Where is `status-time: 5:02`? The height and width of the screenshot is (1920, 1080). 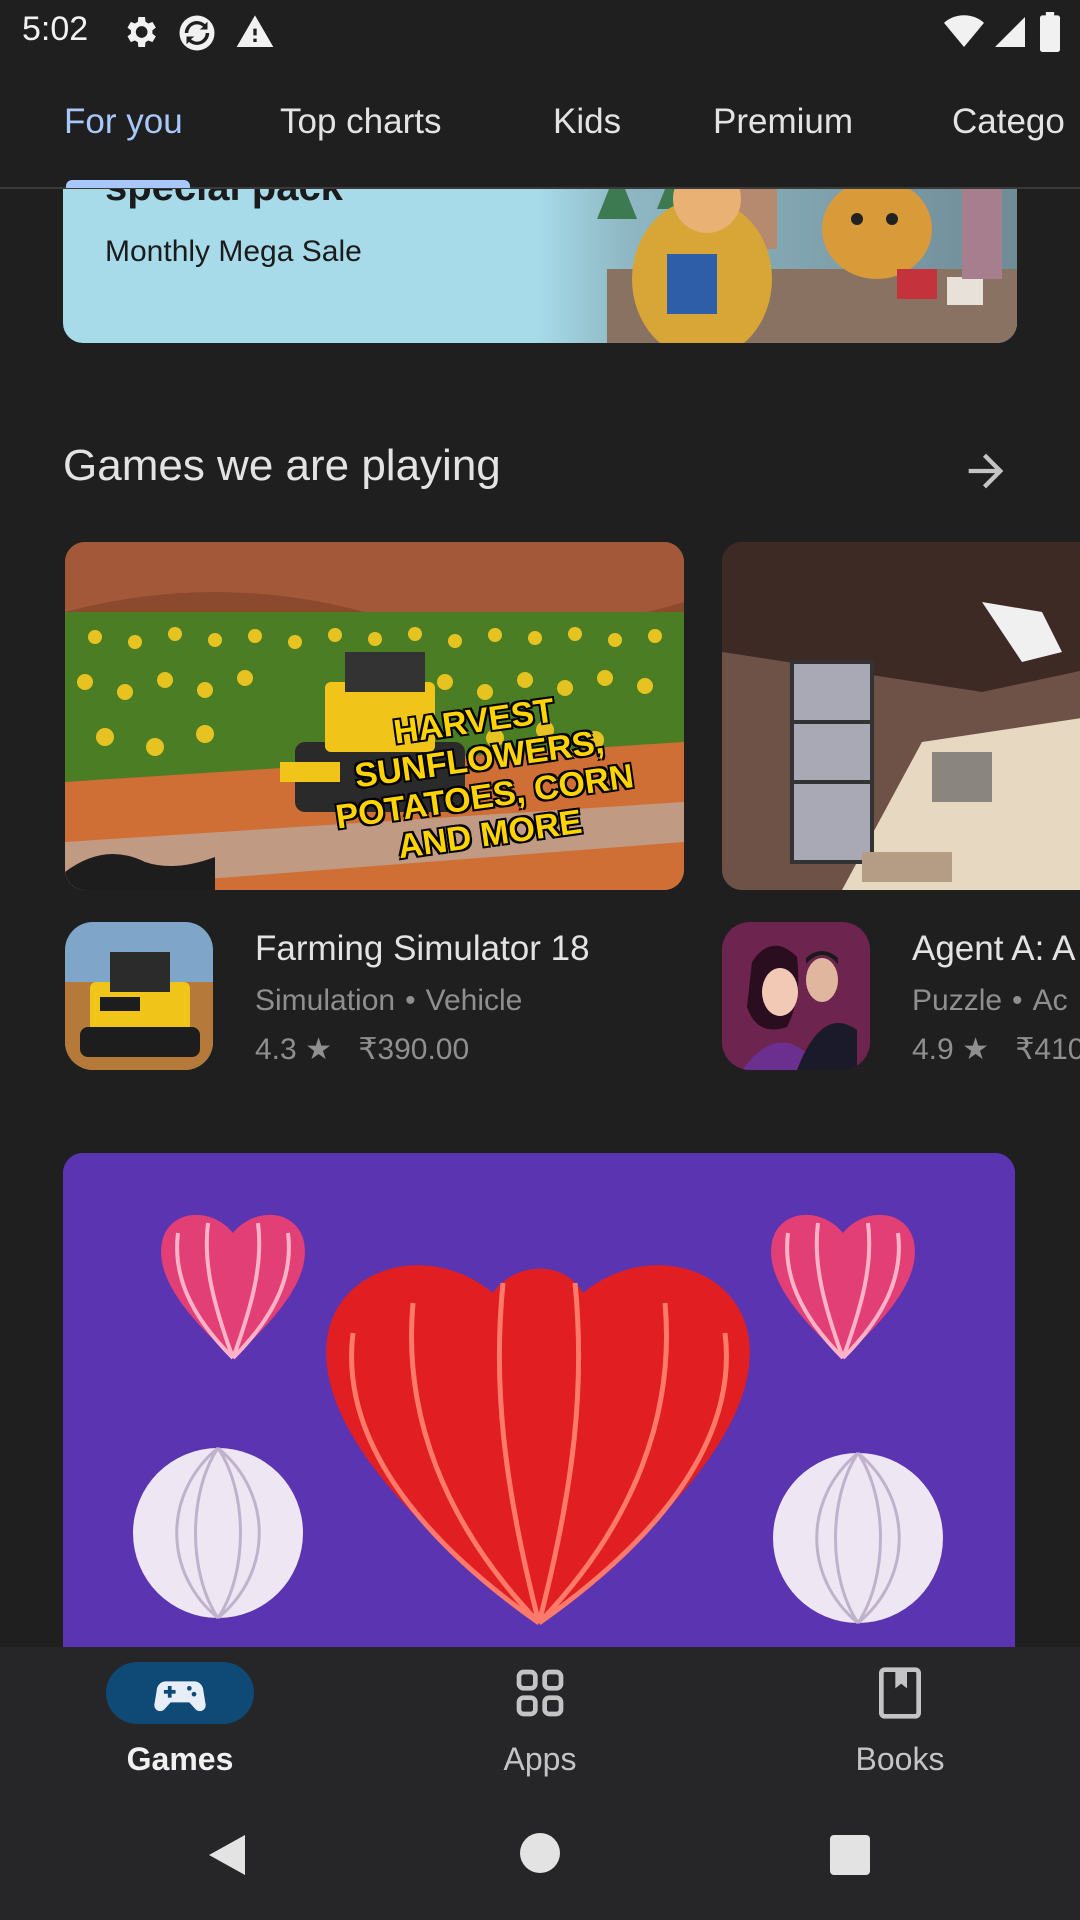 status-time: 5:02 is located at coordinates (55, 29).